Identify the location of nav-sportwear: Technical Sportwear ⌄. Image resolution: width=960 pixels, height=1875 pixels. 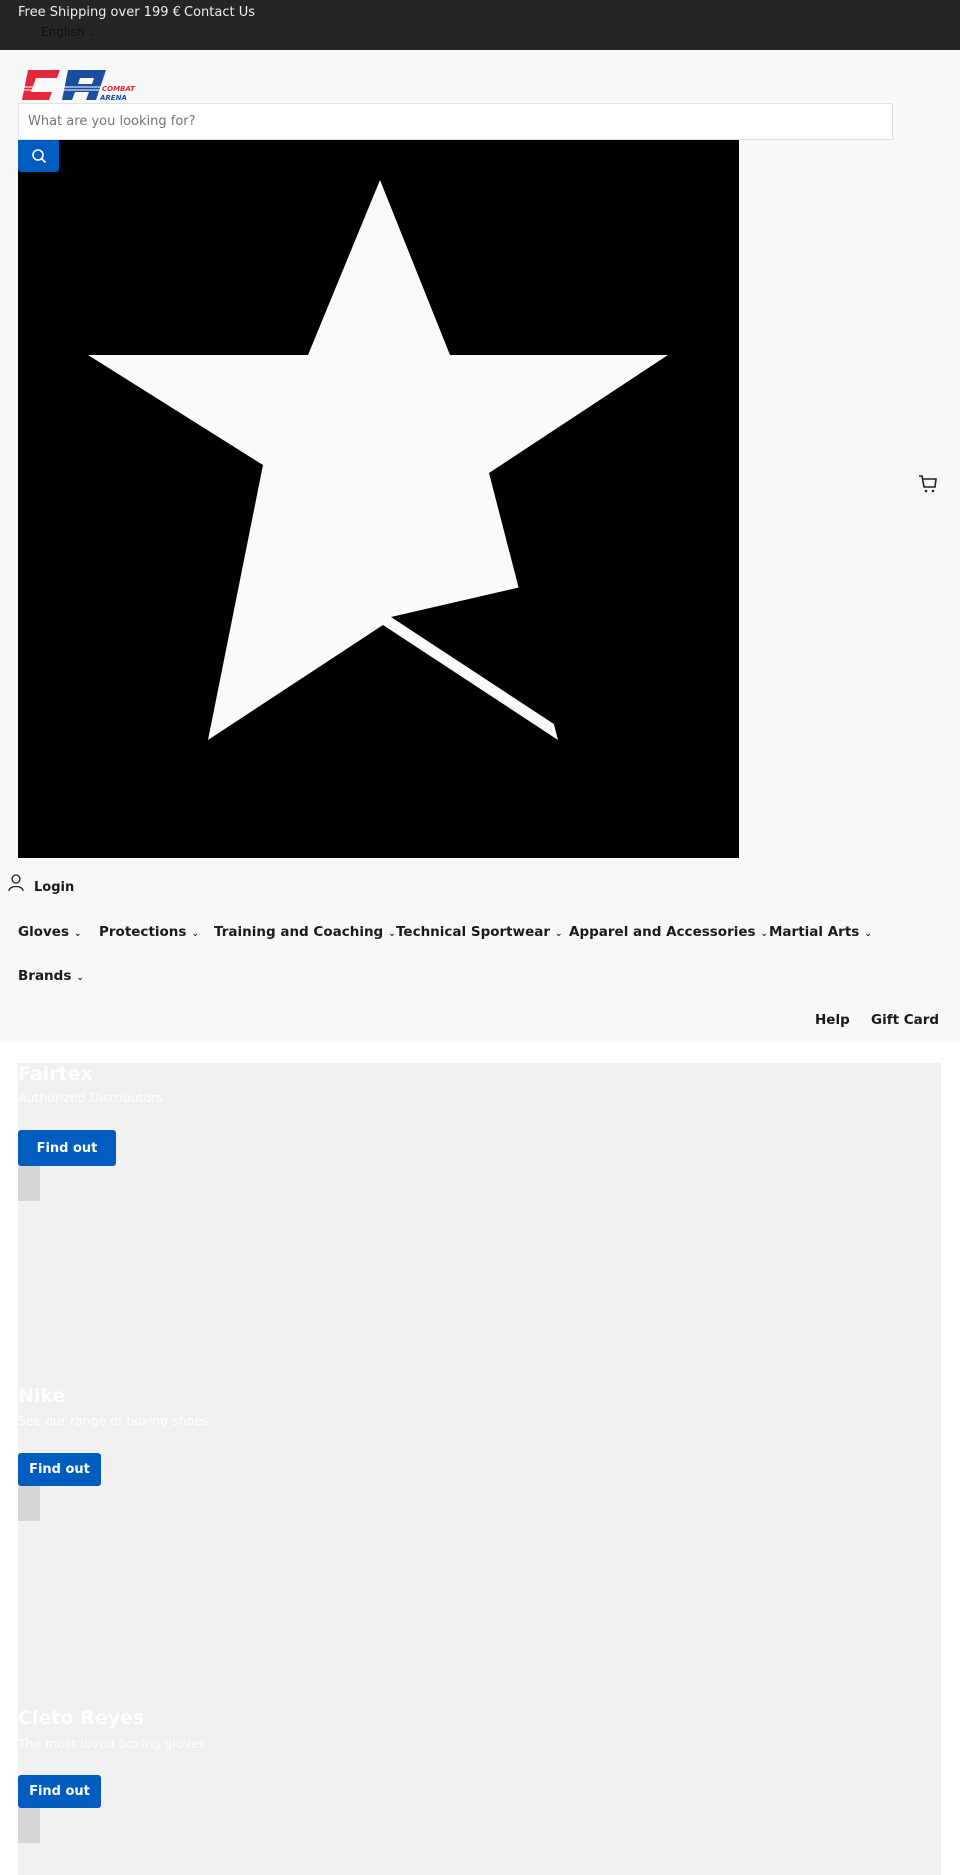
(479, 932).